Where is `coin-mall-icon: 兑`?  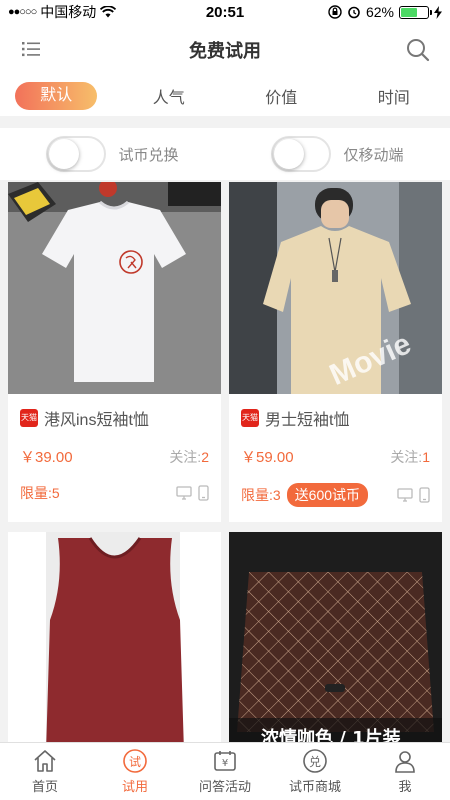
coin-mall-icon: 兑 is located at coordinates (315, 761).